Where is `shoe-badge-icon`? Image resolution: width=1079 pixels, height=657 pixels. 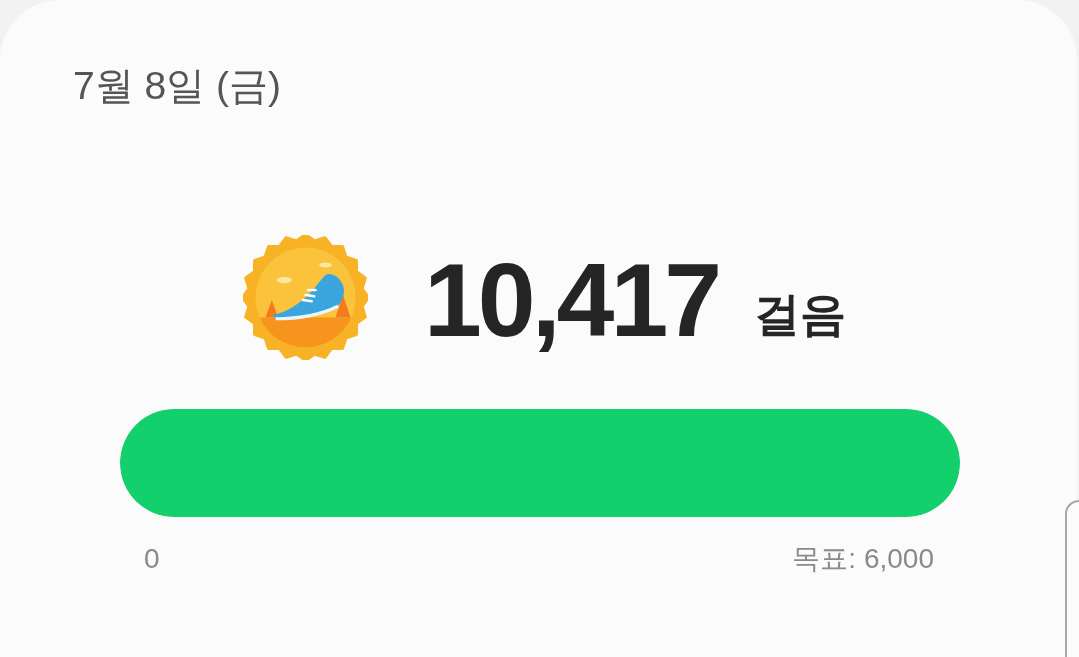 shoe-badge-icon is located at coordinates (305, 297).